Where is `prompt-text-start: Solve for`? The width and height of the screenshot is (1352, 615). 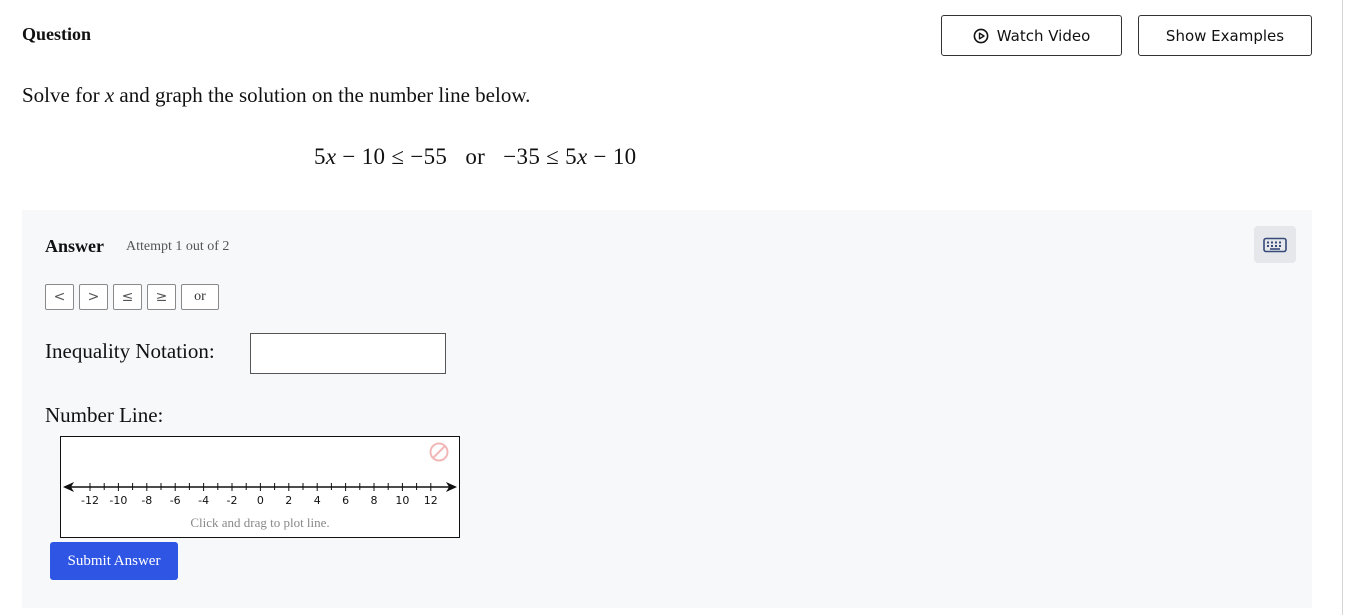 prompt-text-start: Solve for is located at coordinates (63, 95).